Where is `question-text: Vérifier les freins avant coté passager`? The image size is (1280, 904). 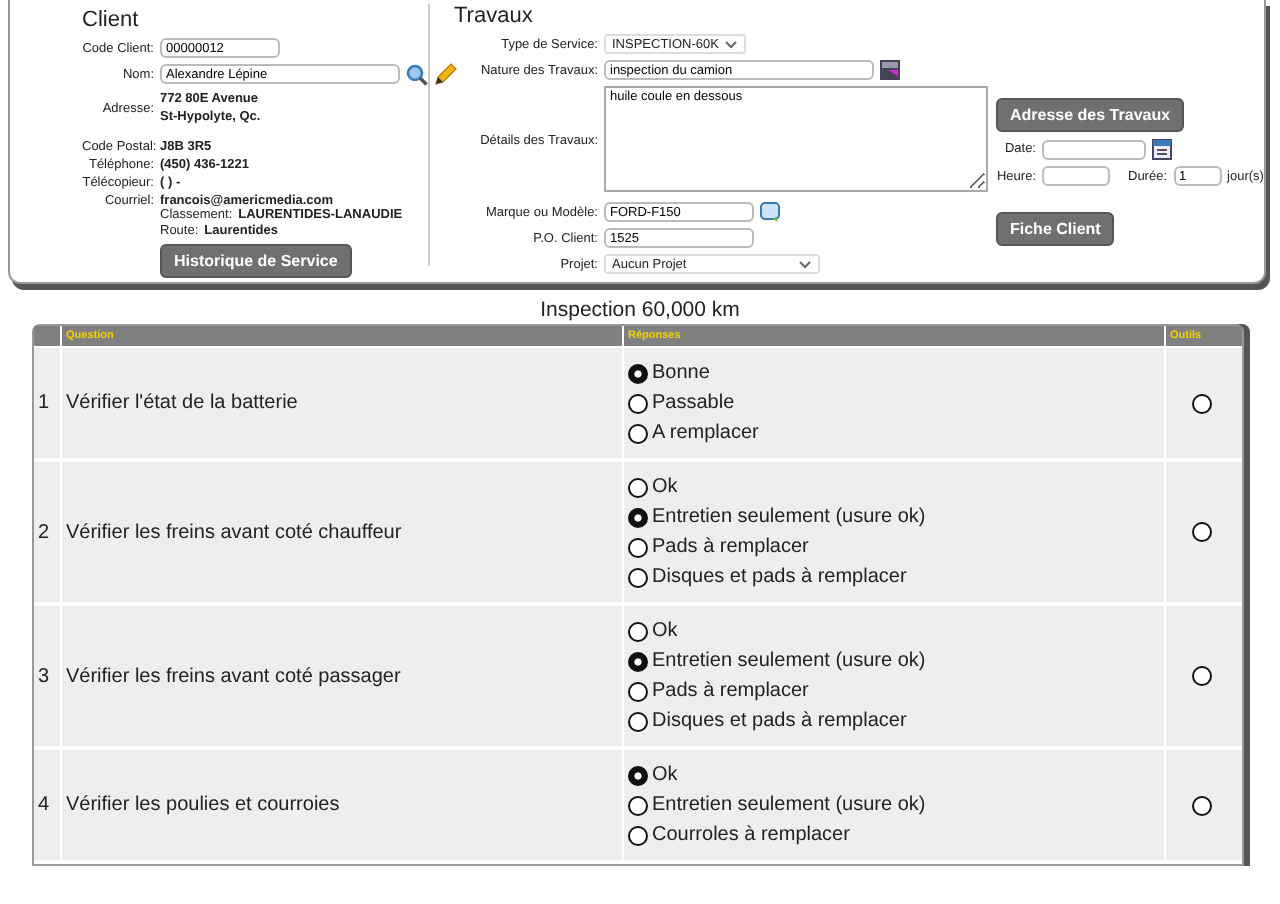 question-text: Vérifier les freins avant coté passager is located at coordinates (342, 676).